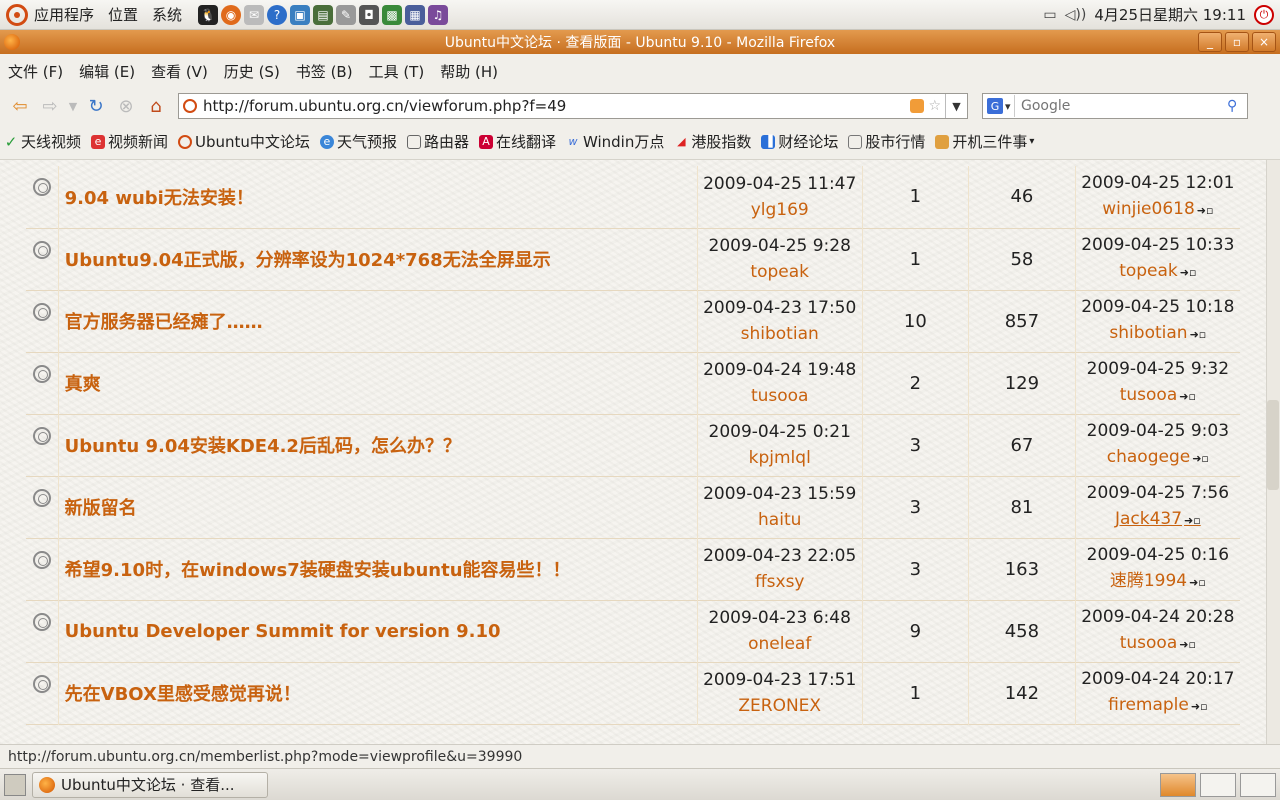 The image size is (1280, 800). What do you see at coordinates (83, 384) in the screenshot?
I see `topic-title-link: 真爽` at bounding box center [83, 384].